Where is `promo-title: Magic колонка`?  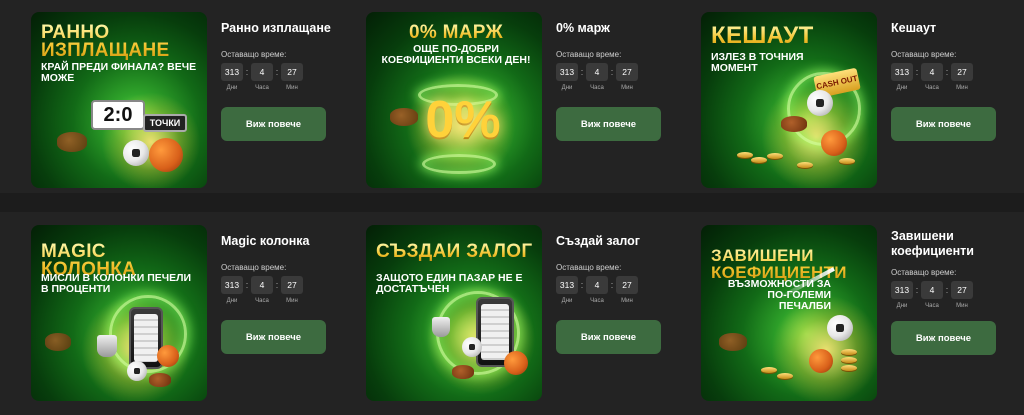
promo-title: Magic колонка is located at coordinates (265, 241).